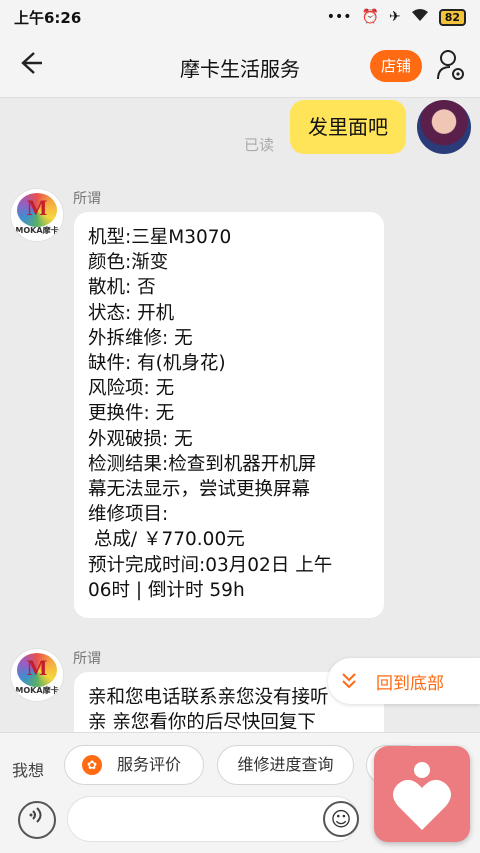 This screenshot has width=480, height=853. I want to click on message-line: 风险项: 无, so click(131, 389).